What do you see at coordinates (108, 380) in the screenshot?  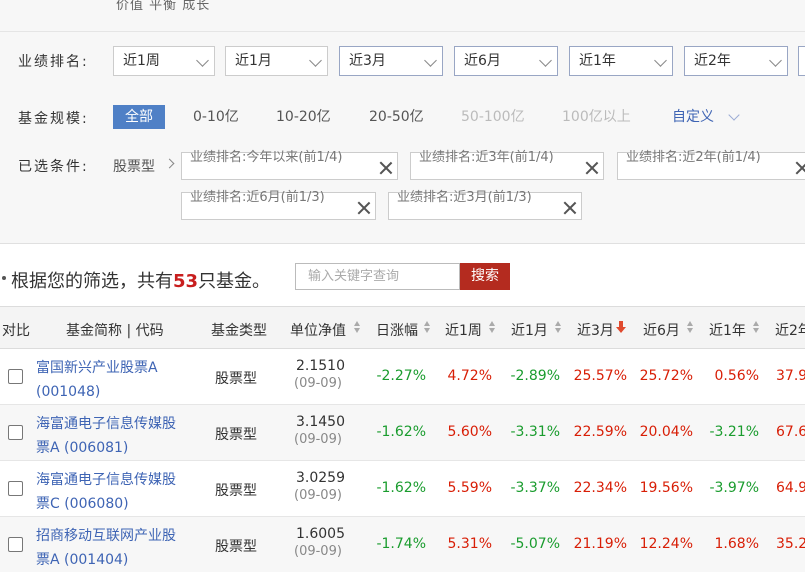 I see `fund-name-link: 富国新兴产业股票A (001048)` at bounding box center [108, 380].